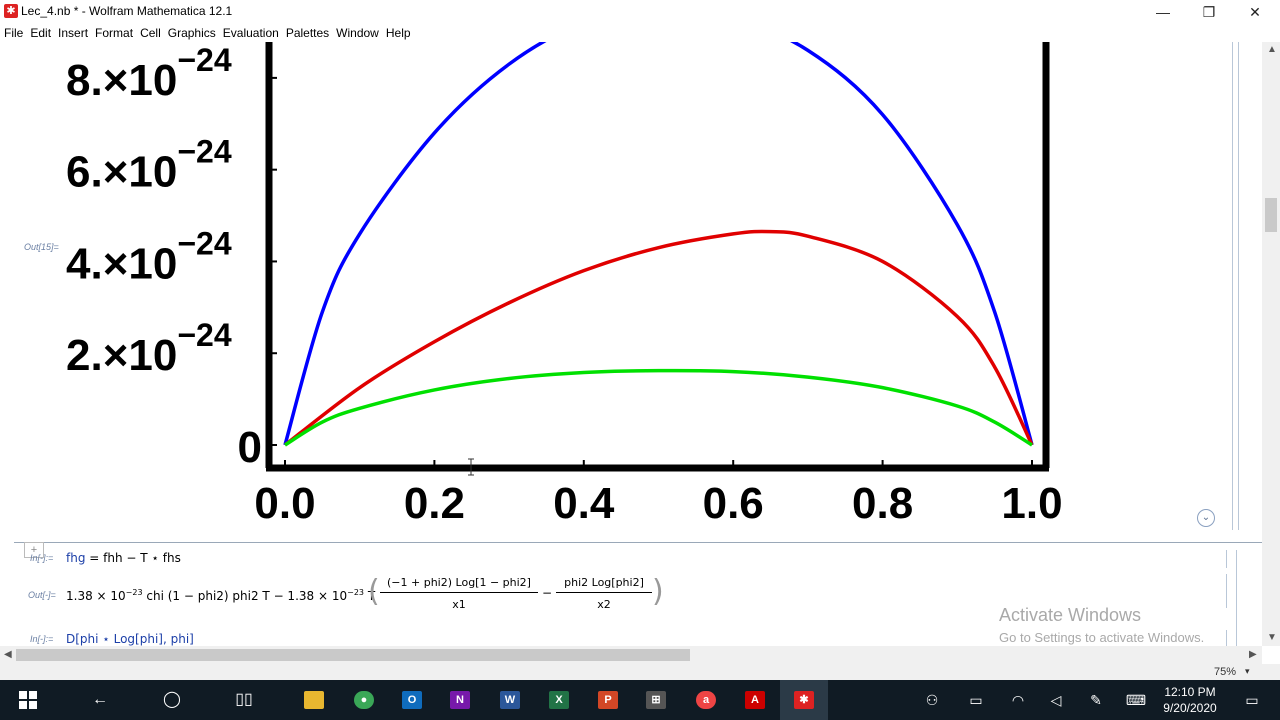  I want to click on x-tick-label: 0.8, so click(882, 503).